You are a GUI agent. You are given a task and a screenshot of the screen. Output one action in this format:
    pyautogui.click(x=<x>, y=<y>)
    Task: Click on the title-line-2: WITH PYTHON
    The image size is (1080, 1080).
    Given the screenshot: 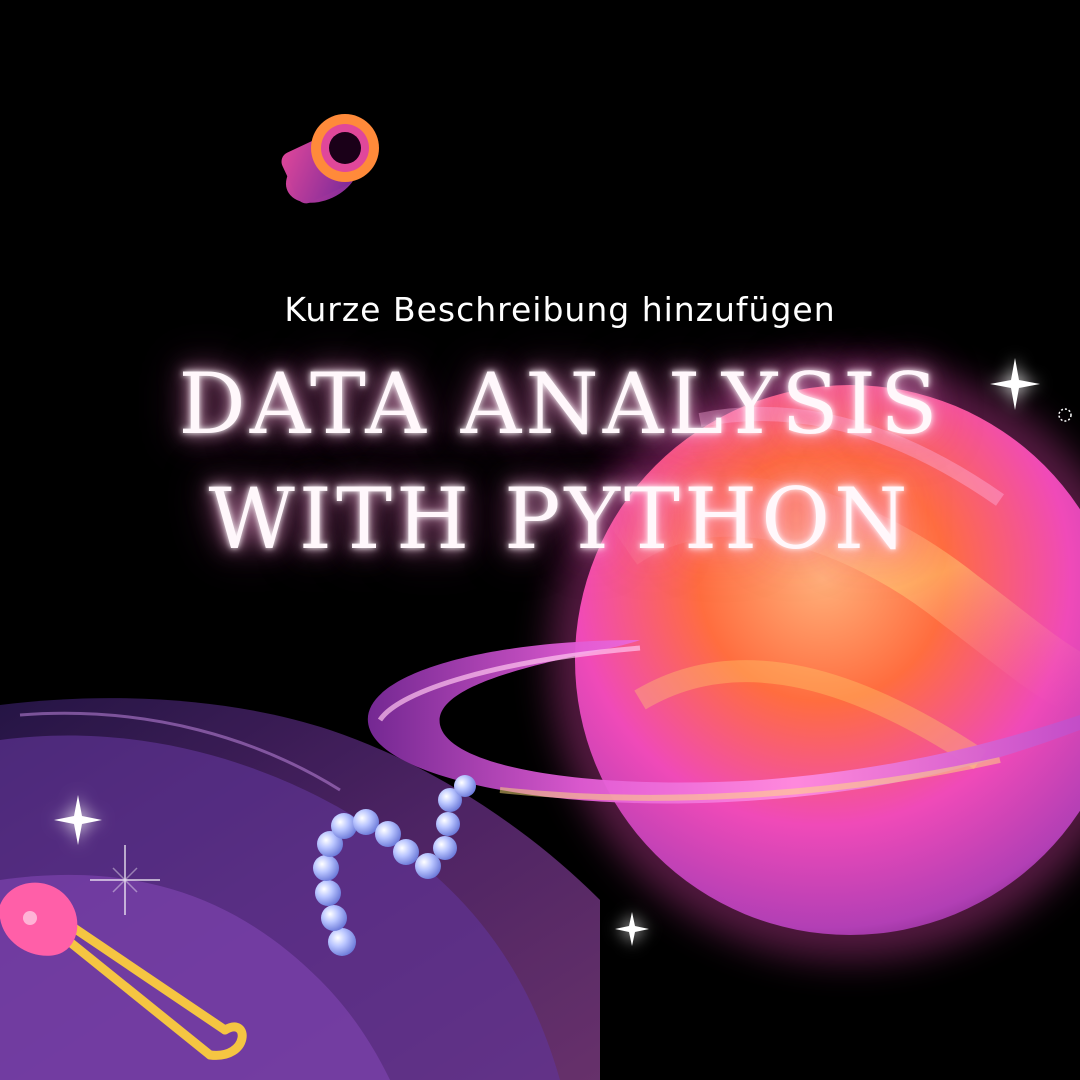 What is the action you would take?
    pyautogui.click(x=560, y=519)
    